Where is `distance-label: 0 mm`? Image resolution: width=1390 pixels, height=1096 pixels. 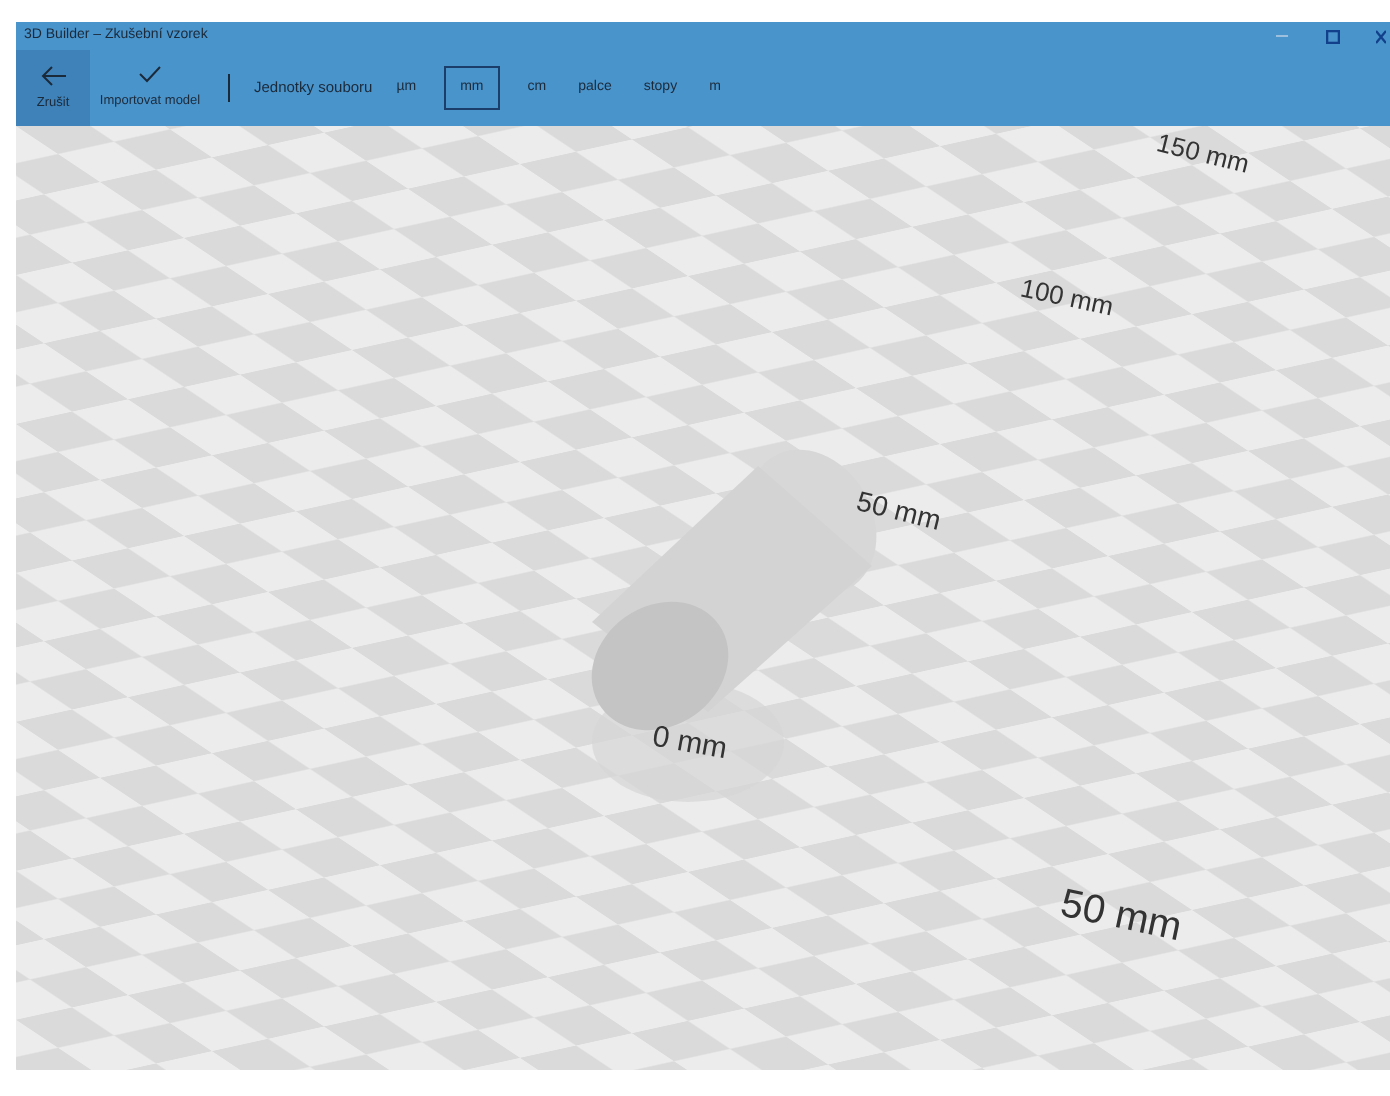
distance-label: 0 mm is located at coordinates (689, 744).